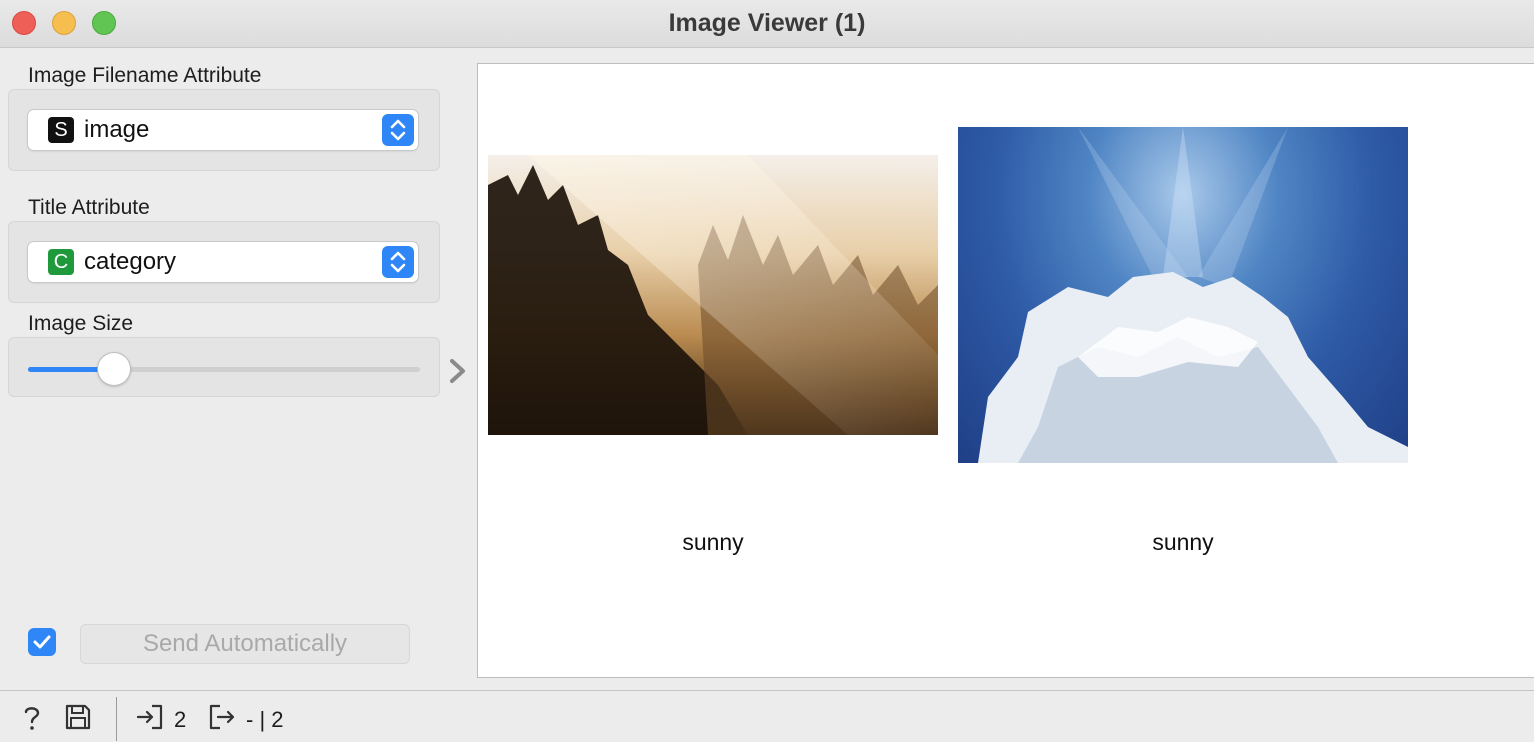  I want to click on send-automatically-button: Send Automatically, so click(245, 644).